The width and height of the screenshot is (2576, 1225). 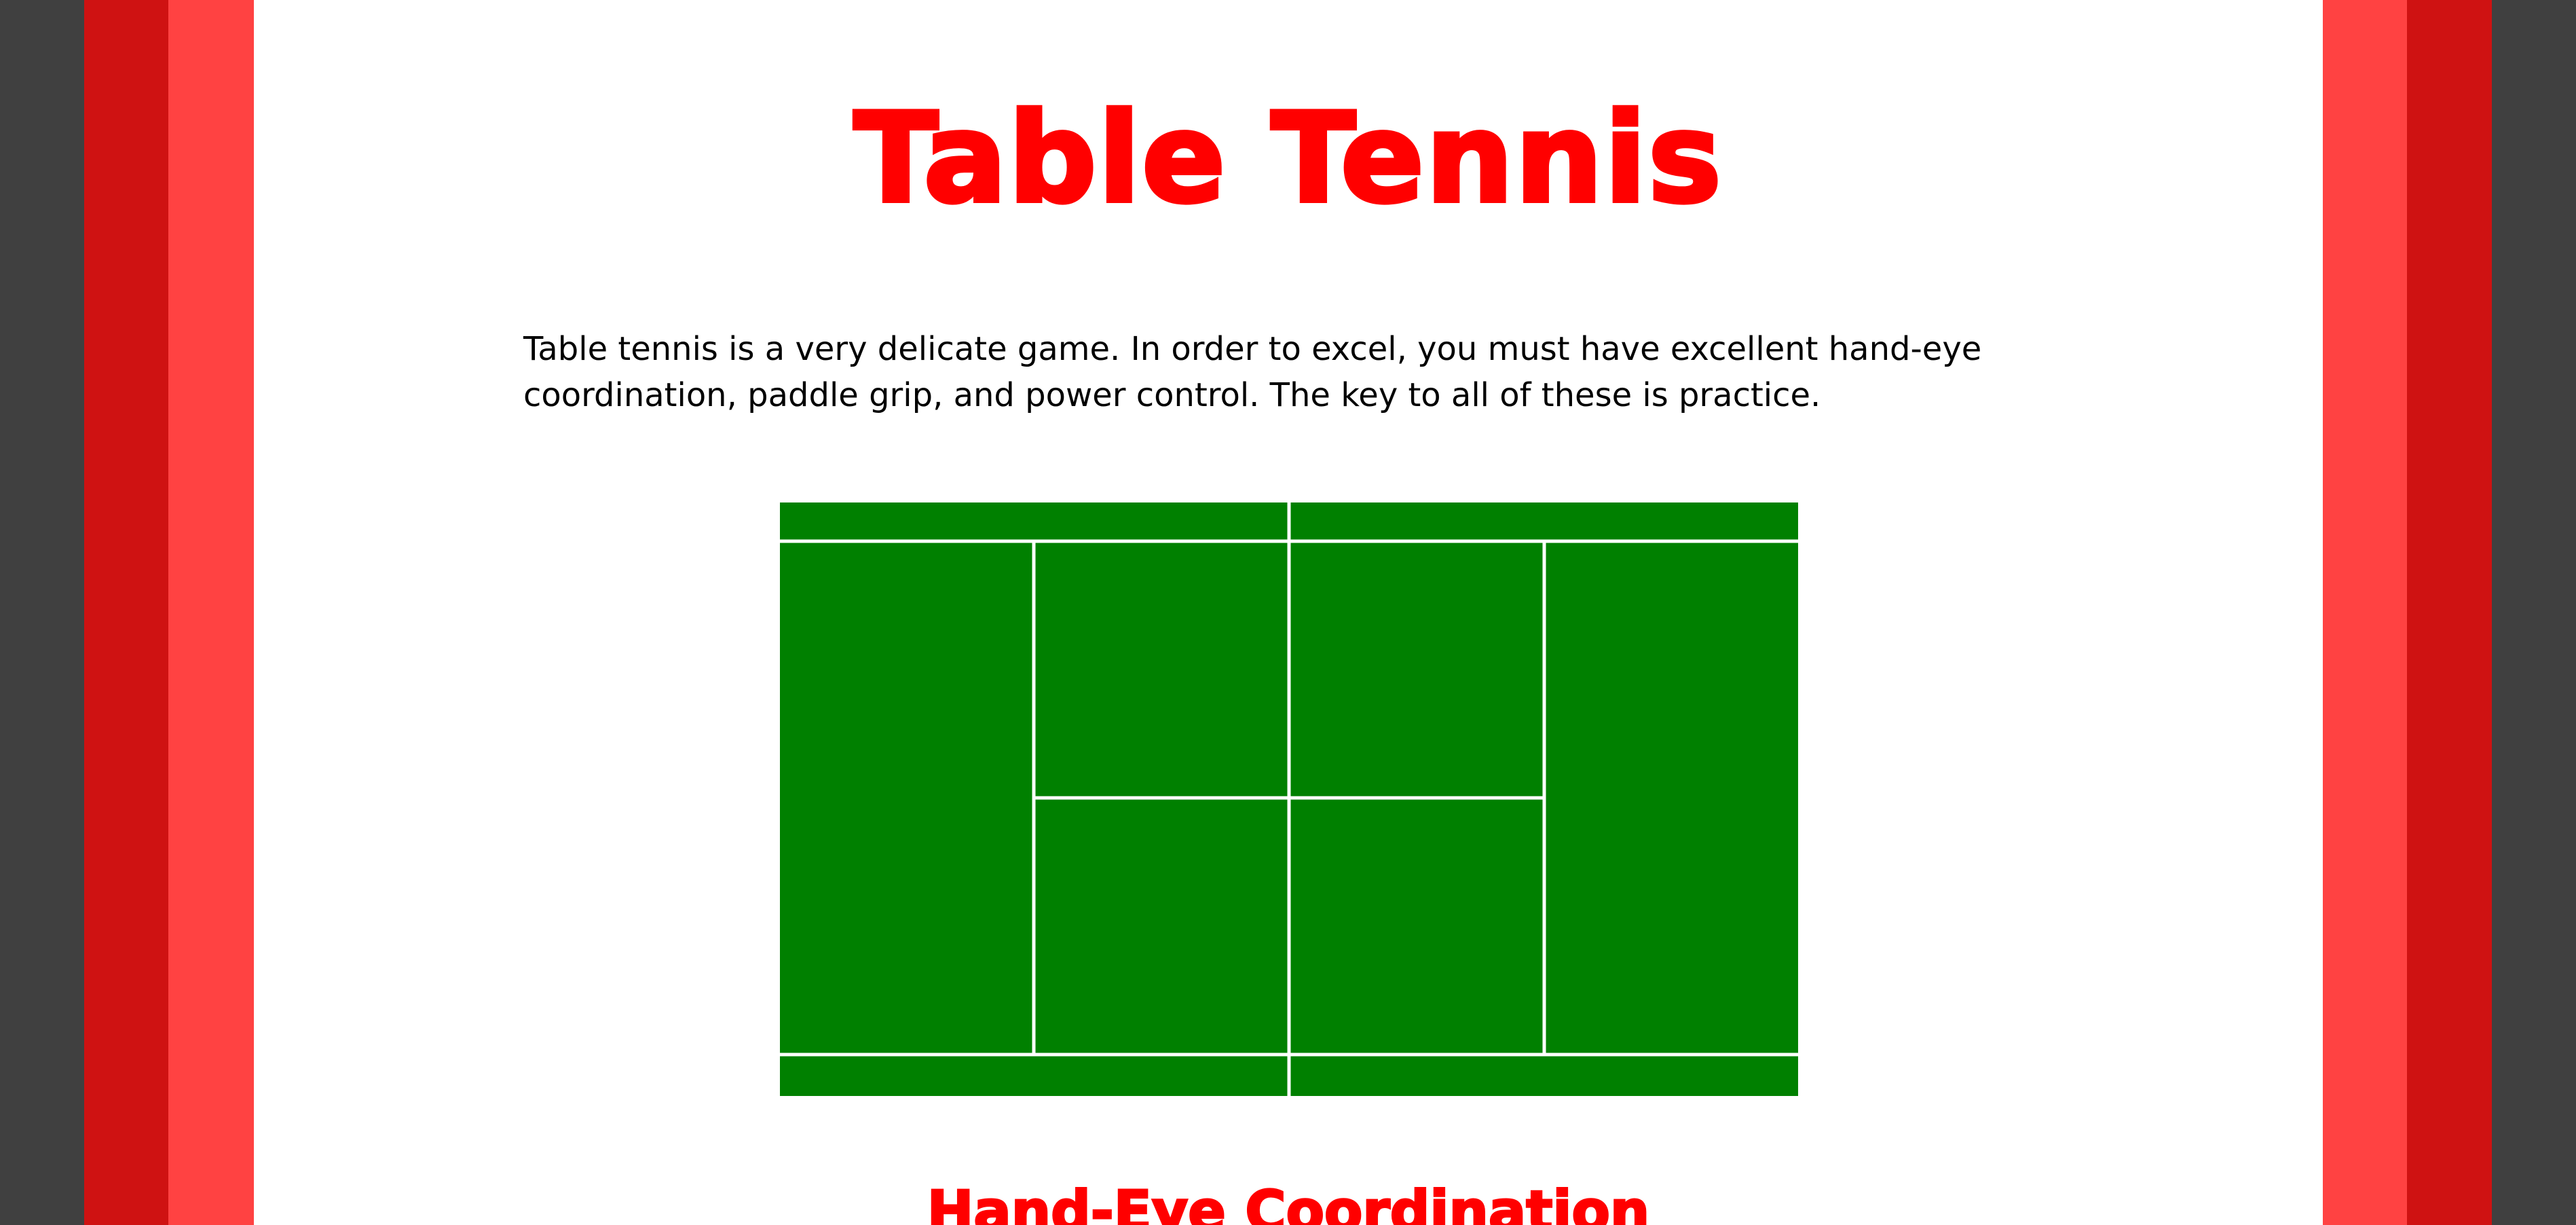 I want to click on frame-stripe-red-right, so click(x=2450, y=612).